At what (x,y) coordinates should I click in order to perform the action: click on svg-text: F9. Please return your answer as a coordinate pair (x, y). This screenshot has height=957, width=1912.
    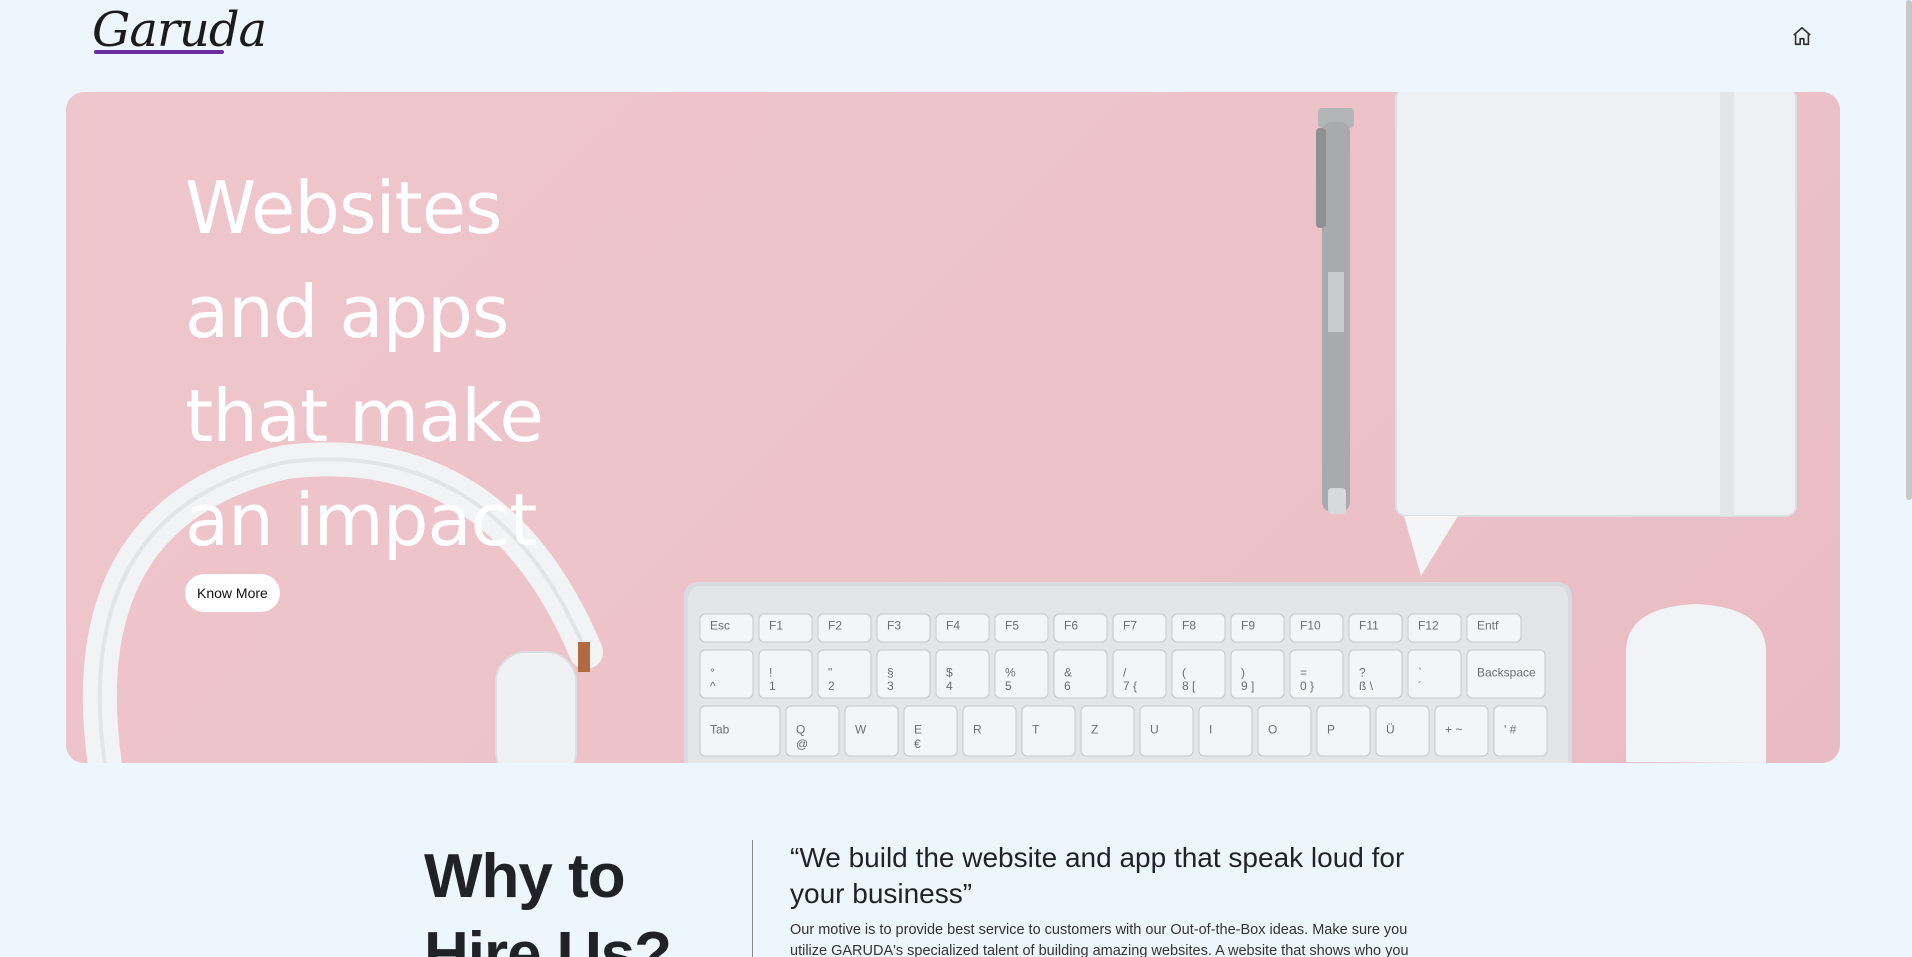
    Looking at the image, I should click on (1248, 625).